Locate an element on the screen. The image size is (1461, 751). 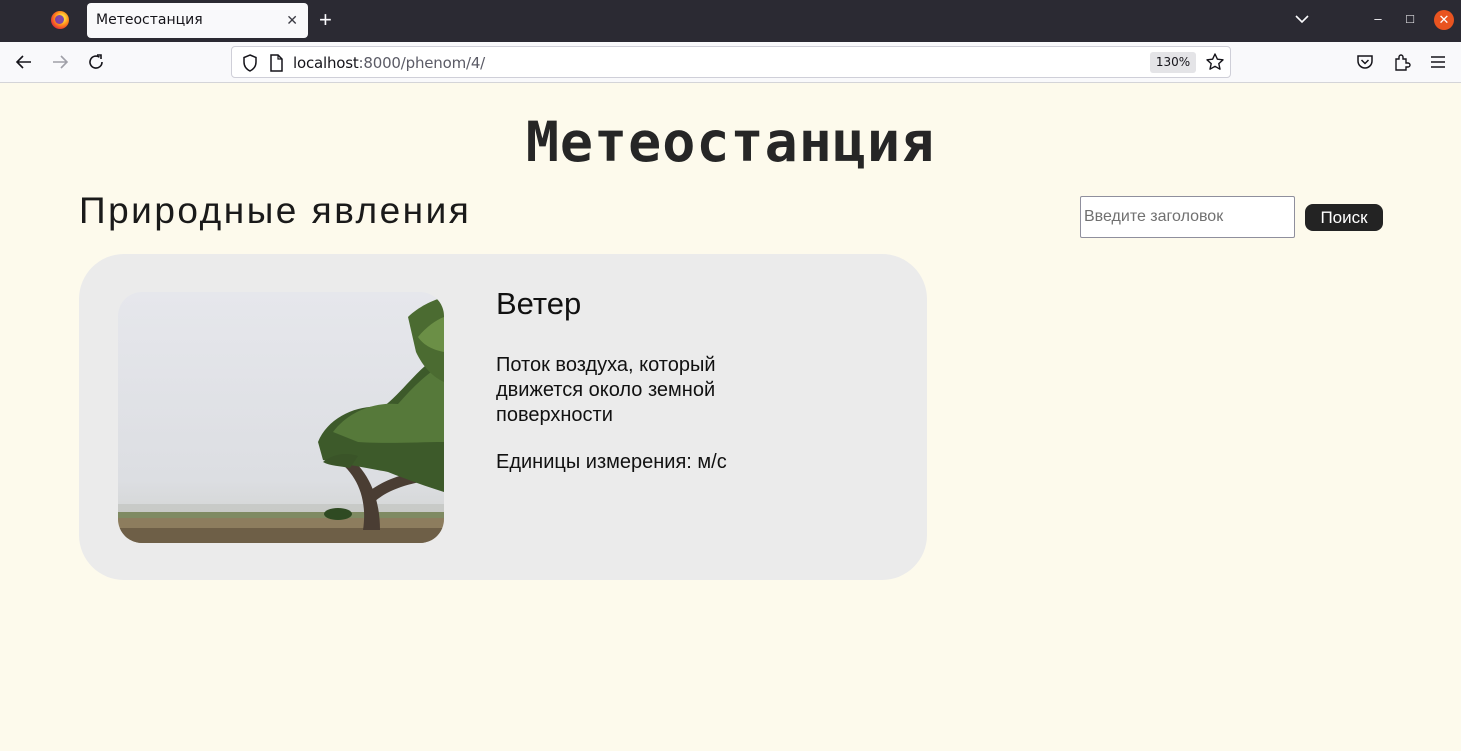
url-host: localhost is located at coordinates (326, 63).